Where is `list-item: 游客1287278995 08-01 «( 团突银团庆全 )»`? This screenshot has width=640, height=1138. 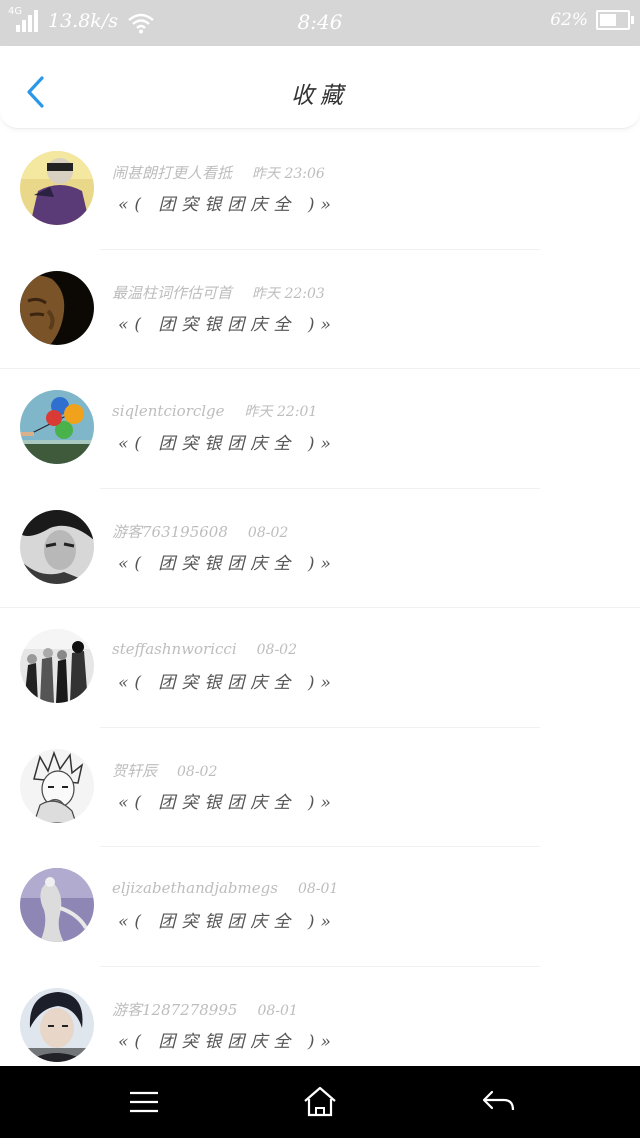 list-item: 游客1287278995 08-01 «( 团突银团庆全 )» is located at coordinates (320, 1017).